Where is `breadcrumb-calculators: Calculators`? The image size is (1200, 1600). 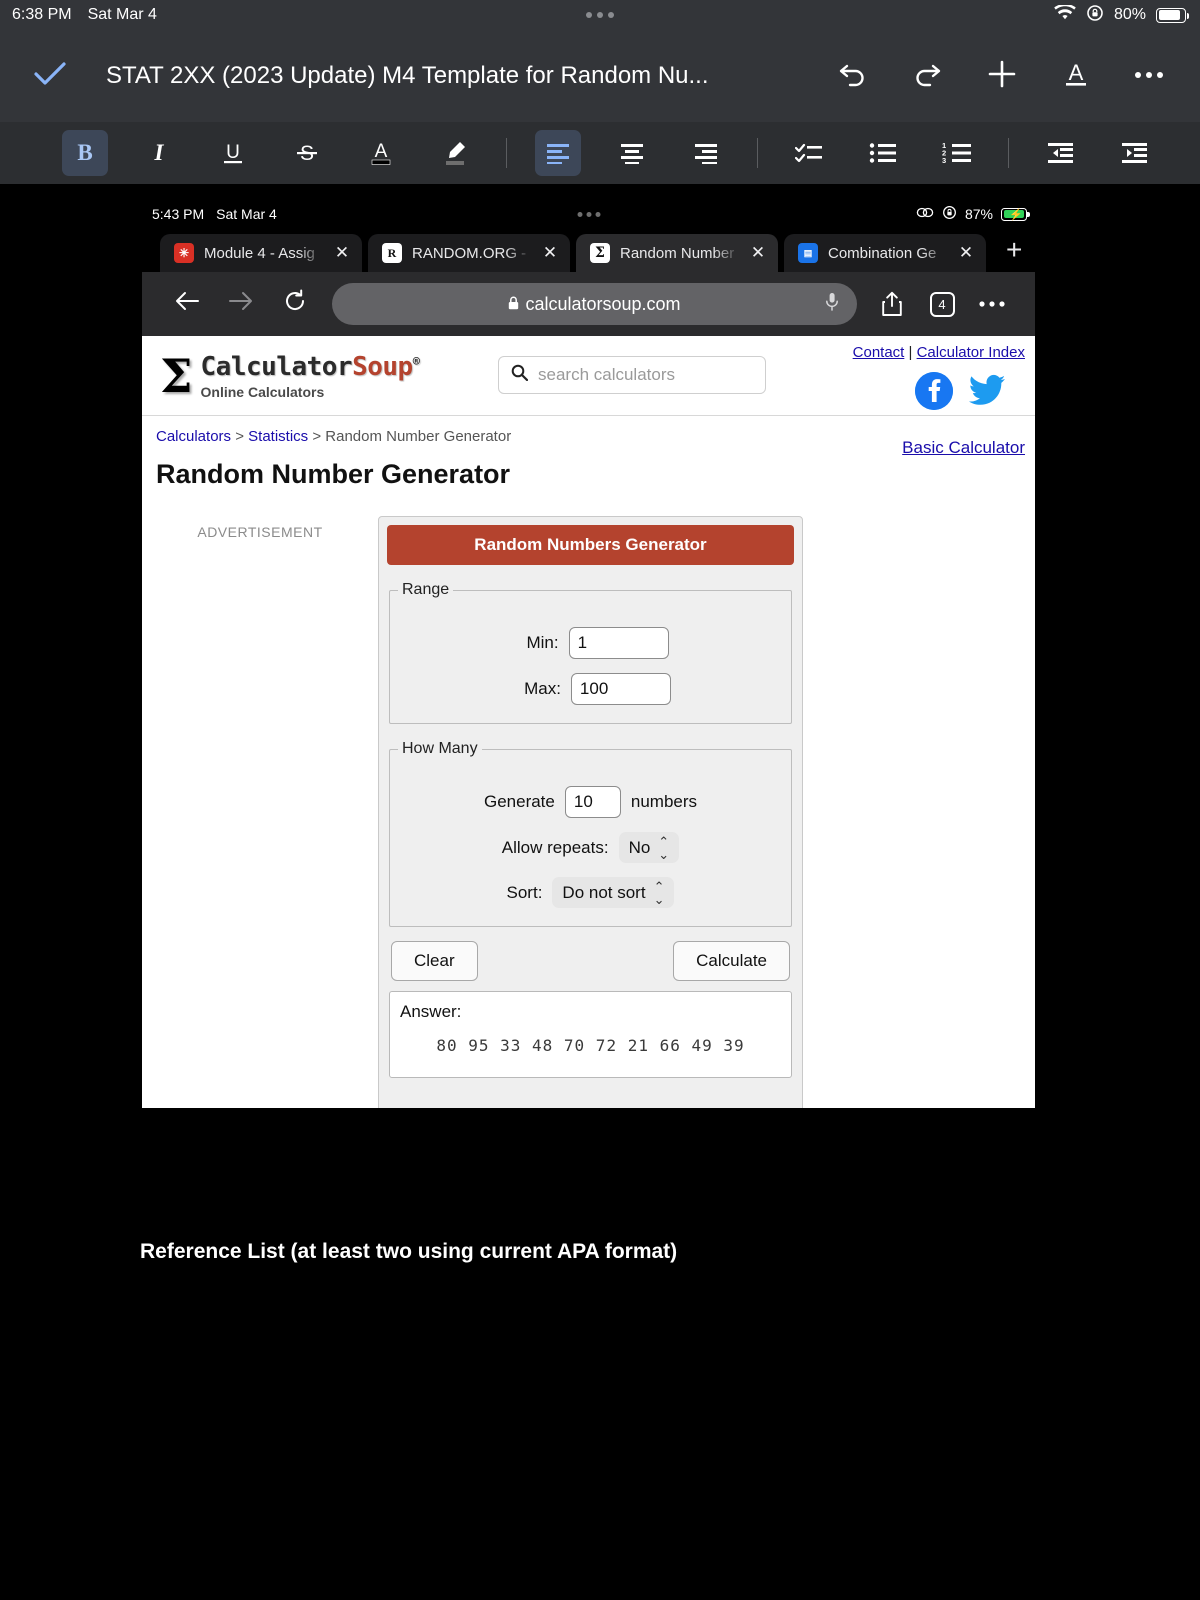
breadcrumb-calculators: Calculators is located at coordinates (193, 436).